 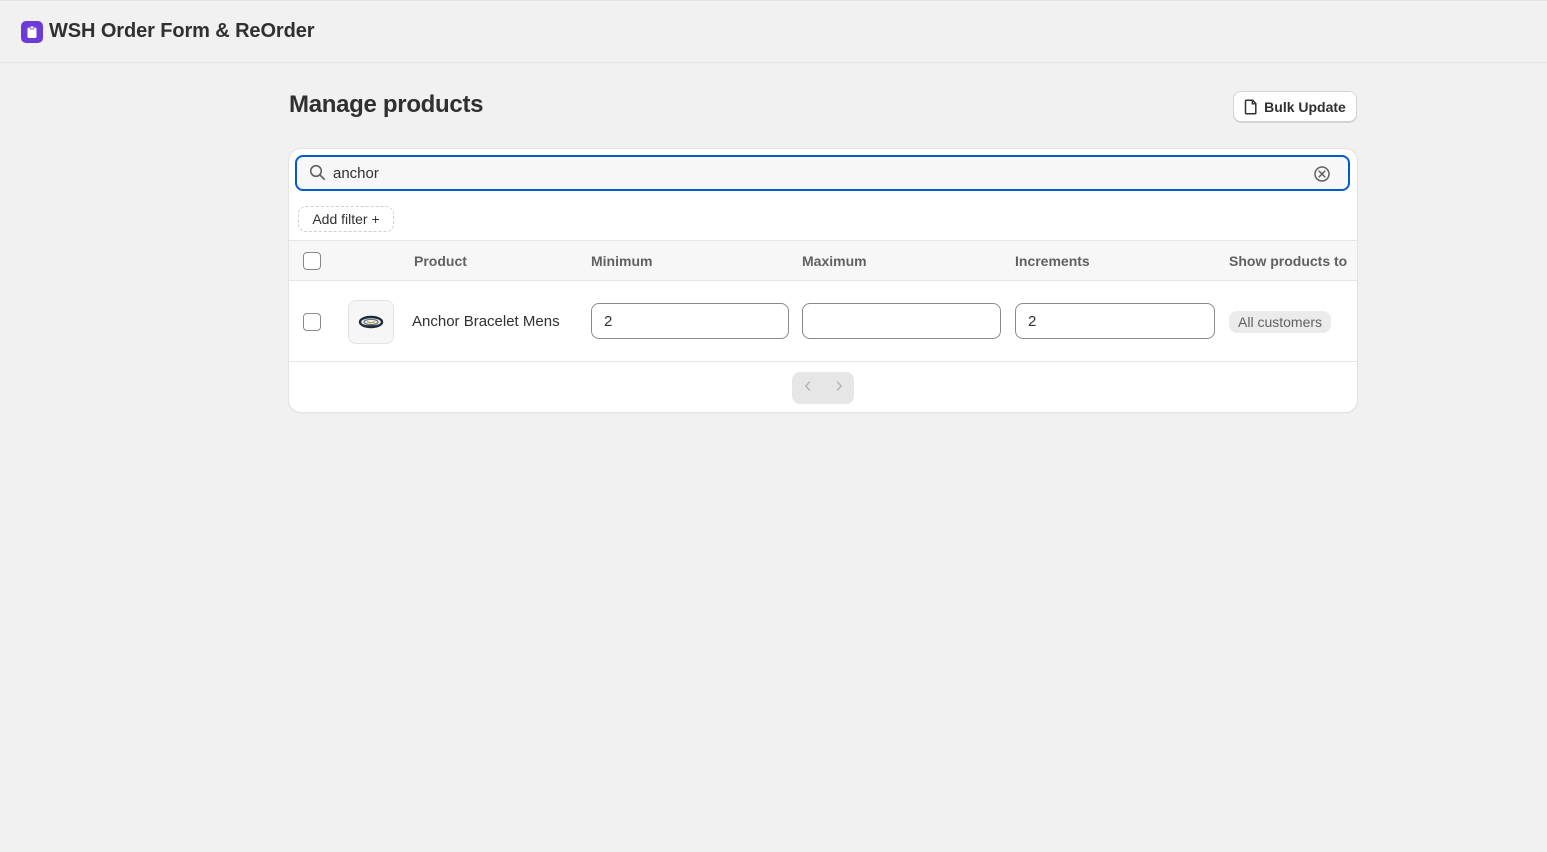 What do you see at coordinates (813, 173) in the screenshot?
I see `search-input` at bounding box center [813, 173].